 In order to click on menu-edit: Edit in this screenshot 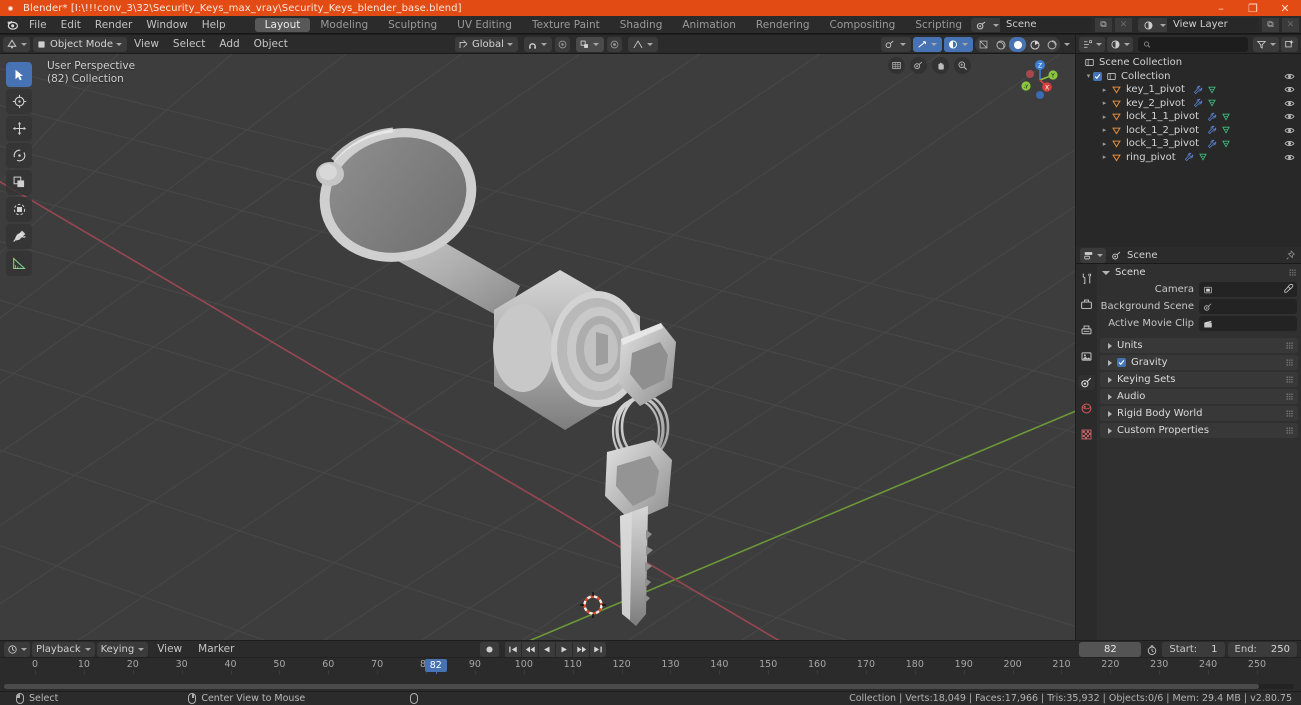, I will do `click(71, 25)`.